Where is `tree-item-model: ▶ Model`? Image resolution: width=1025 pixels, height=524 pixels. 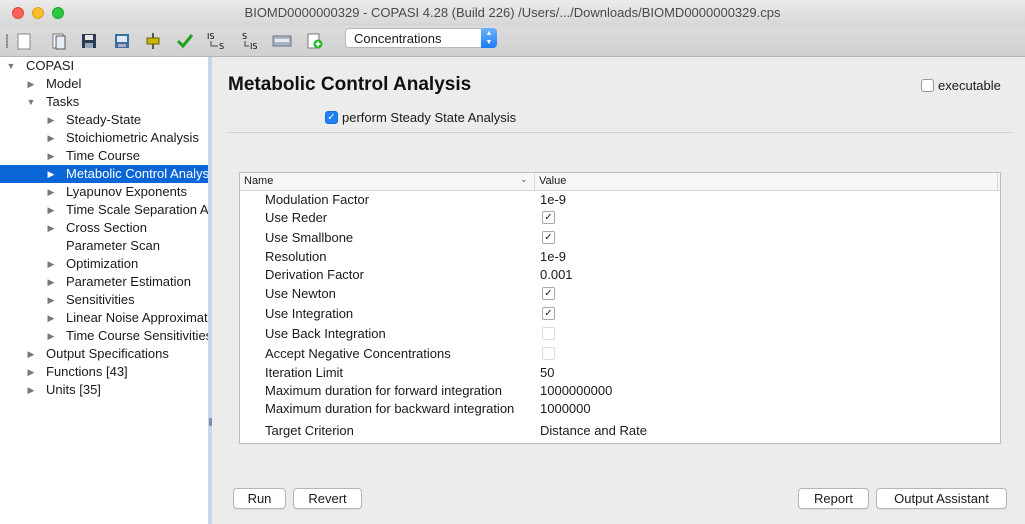 tree-item-model: ▶ Model is located at coordinates (104, 84).